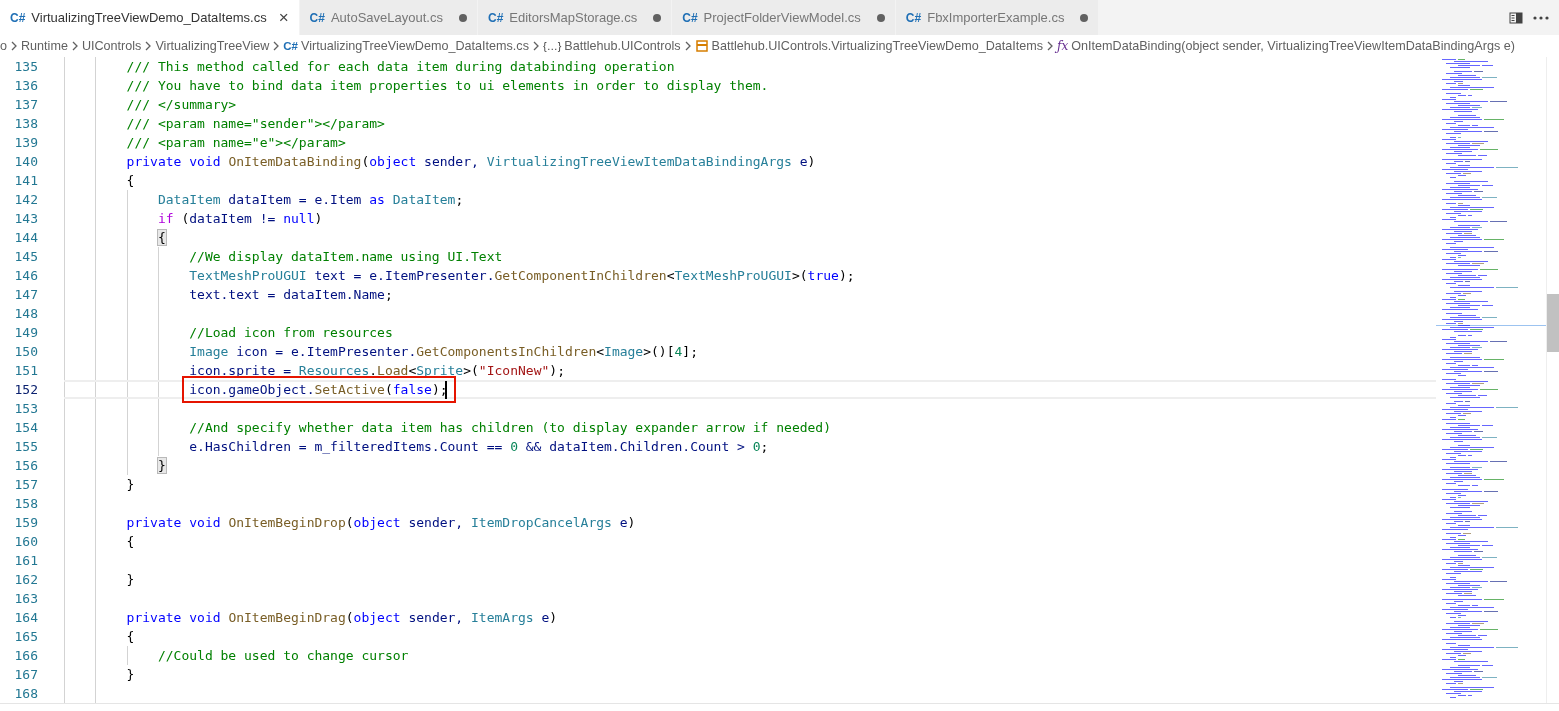 The image size is (1559, 711). I want to click on split-editor-icon, so click(1516, 17).